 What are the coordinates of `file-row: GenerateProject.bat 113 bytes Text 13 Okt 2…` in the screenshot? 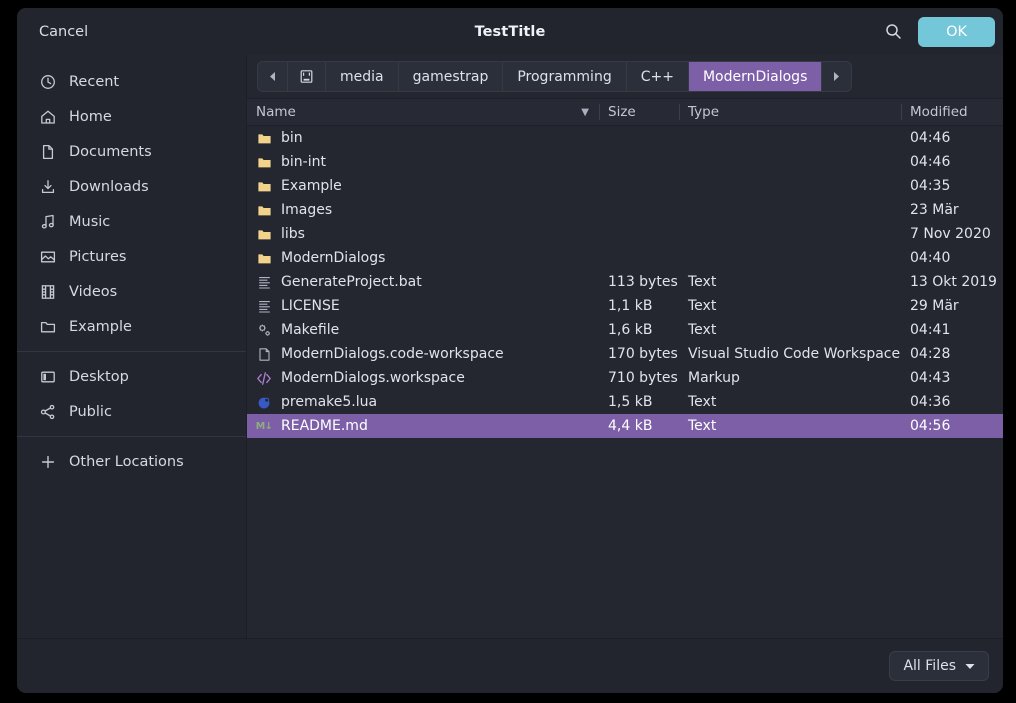 It's located at (625, 282).